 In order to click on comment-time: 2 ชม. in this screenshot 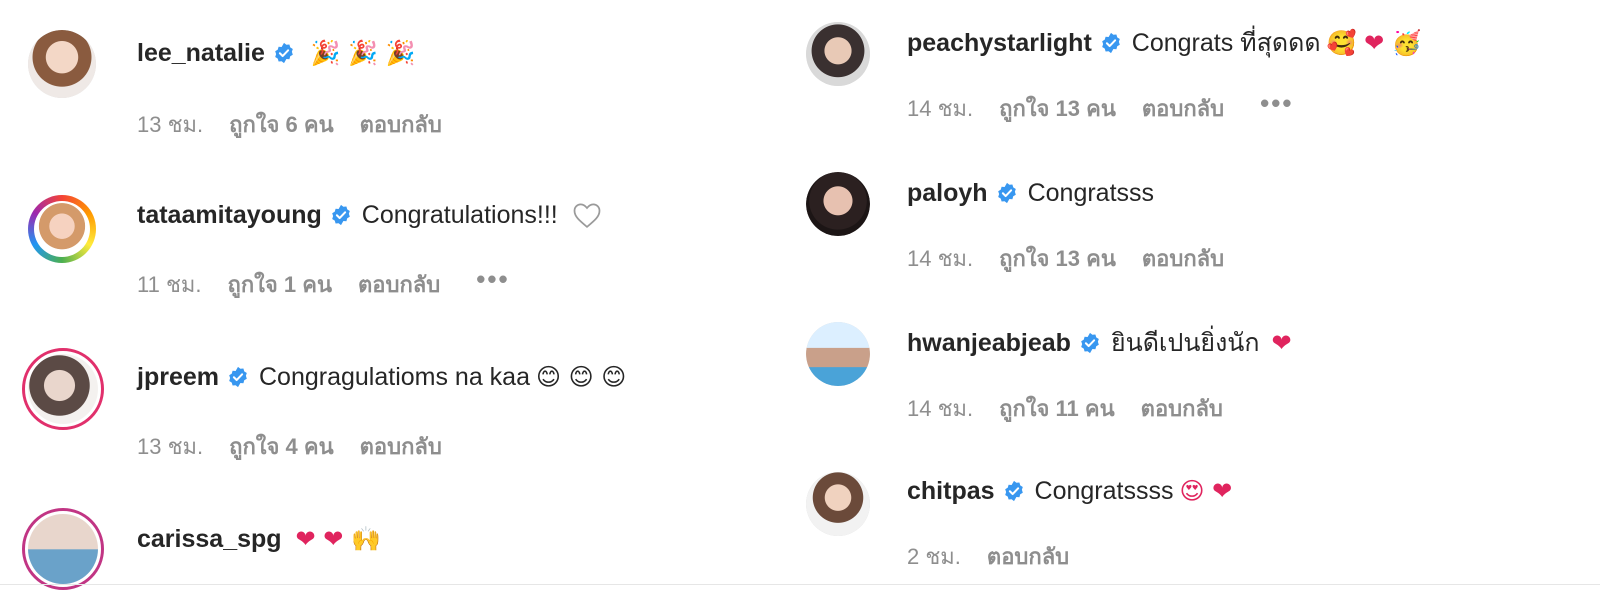, I will do `click(934, 556)`.